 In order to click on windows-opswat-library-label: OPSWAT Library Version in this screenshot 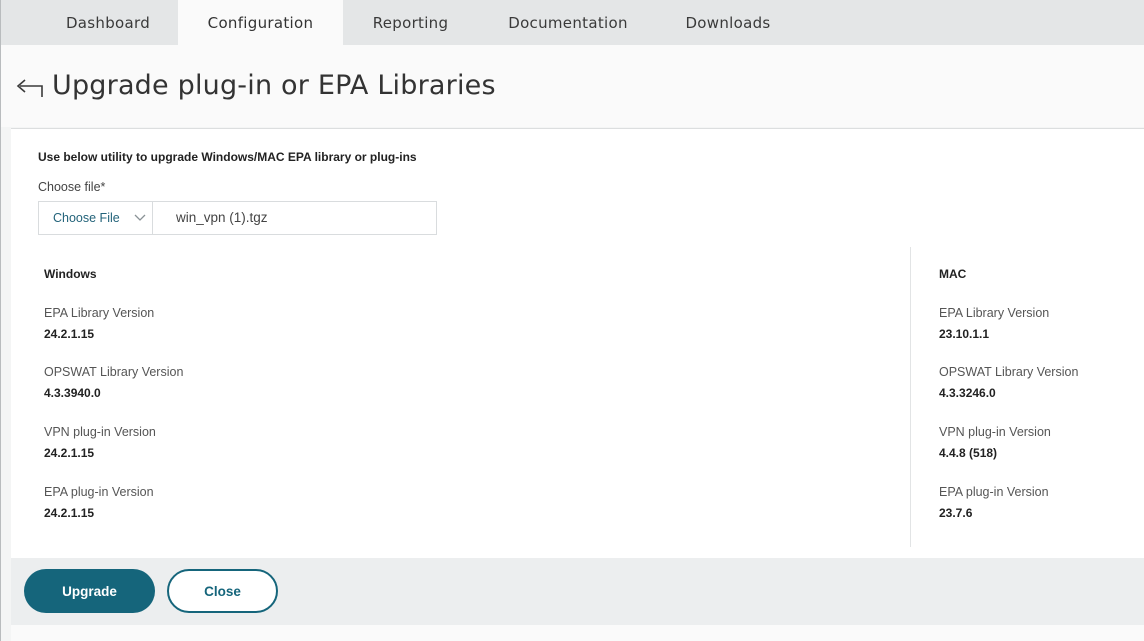, I will do `click(114, 372)`.